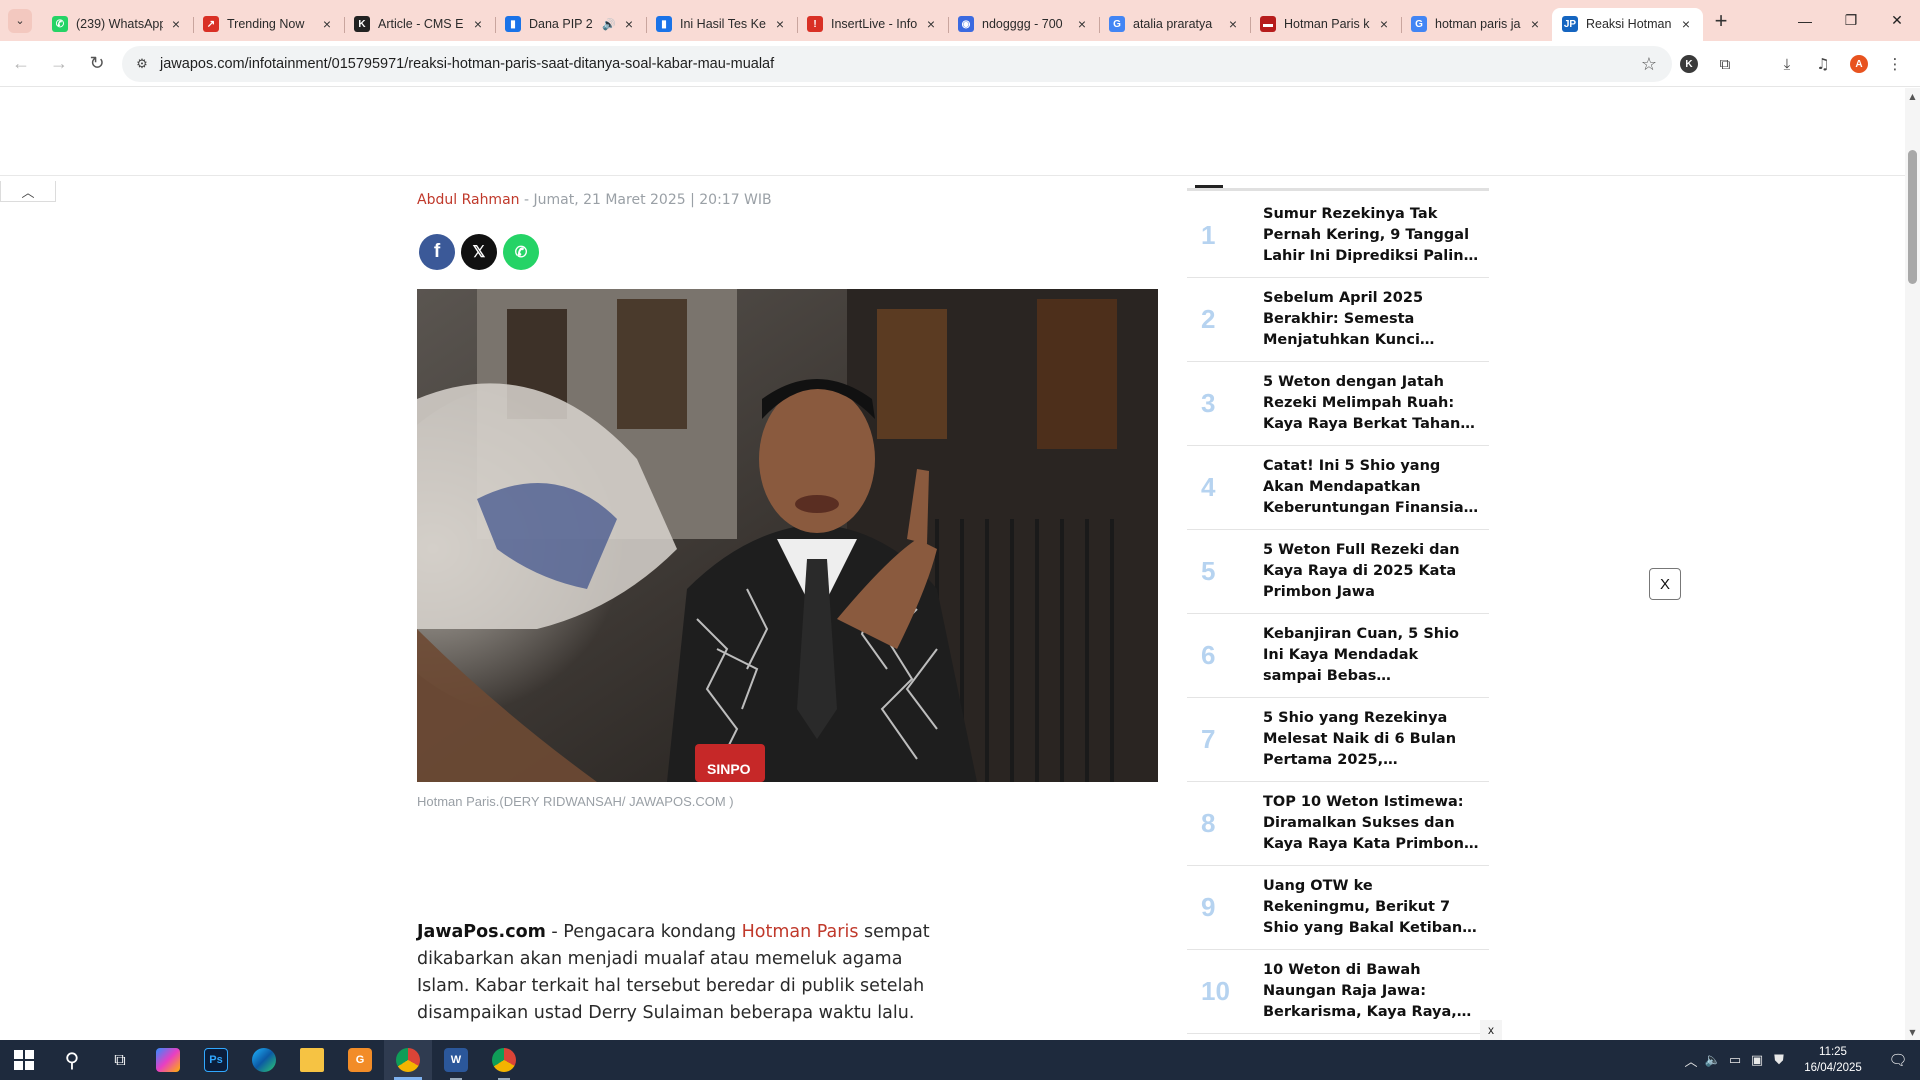 This screenshot has height=1080, width=1920. Describe the element at coordinates (1174, 24) in the screenshot. I see `browser-tab: Gatalia praratya ×` at that location.